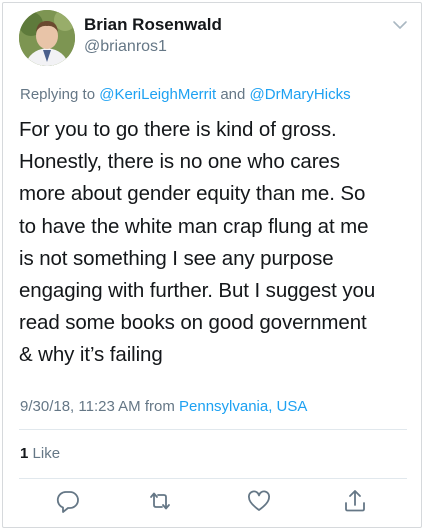 This screenshot has height=530, width=424. I want to click on reply-user-link: @DrMaryHicks, so click(300, 94).